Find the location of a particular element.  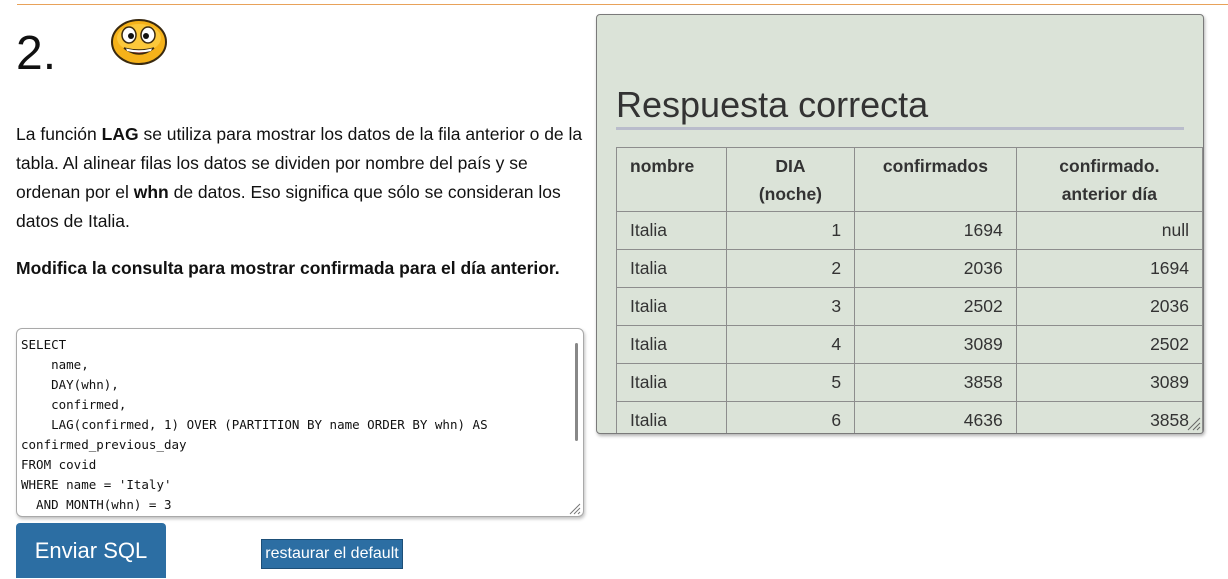

cell-confirmados: 2502 is located at coordinates (935, 306).